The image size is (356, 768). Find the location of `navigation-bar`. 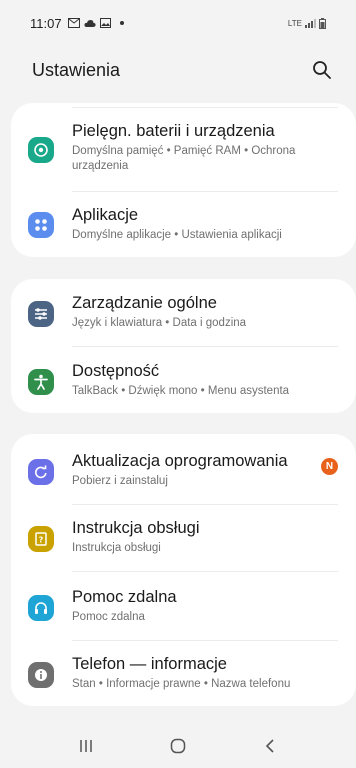

navigation-bar is located at coordinates (178, 746).